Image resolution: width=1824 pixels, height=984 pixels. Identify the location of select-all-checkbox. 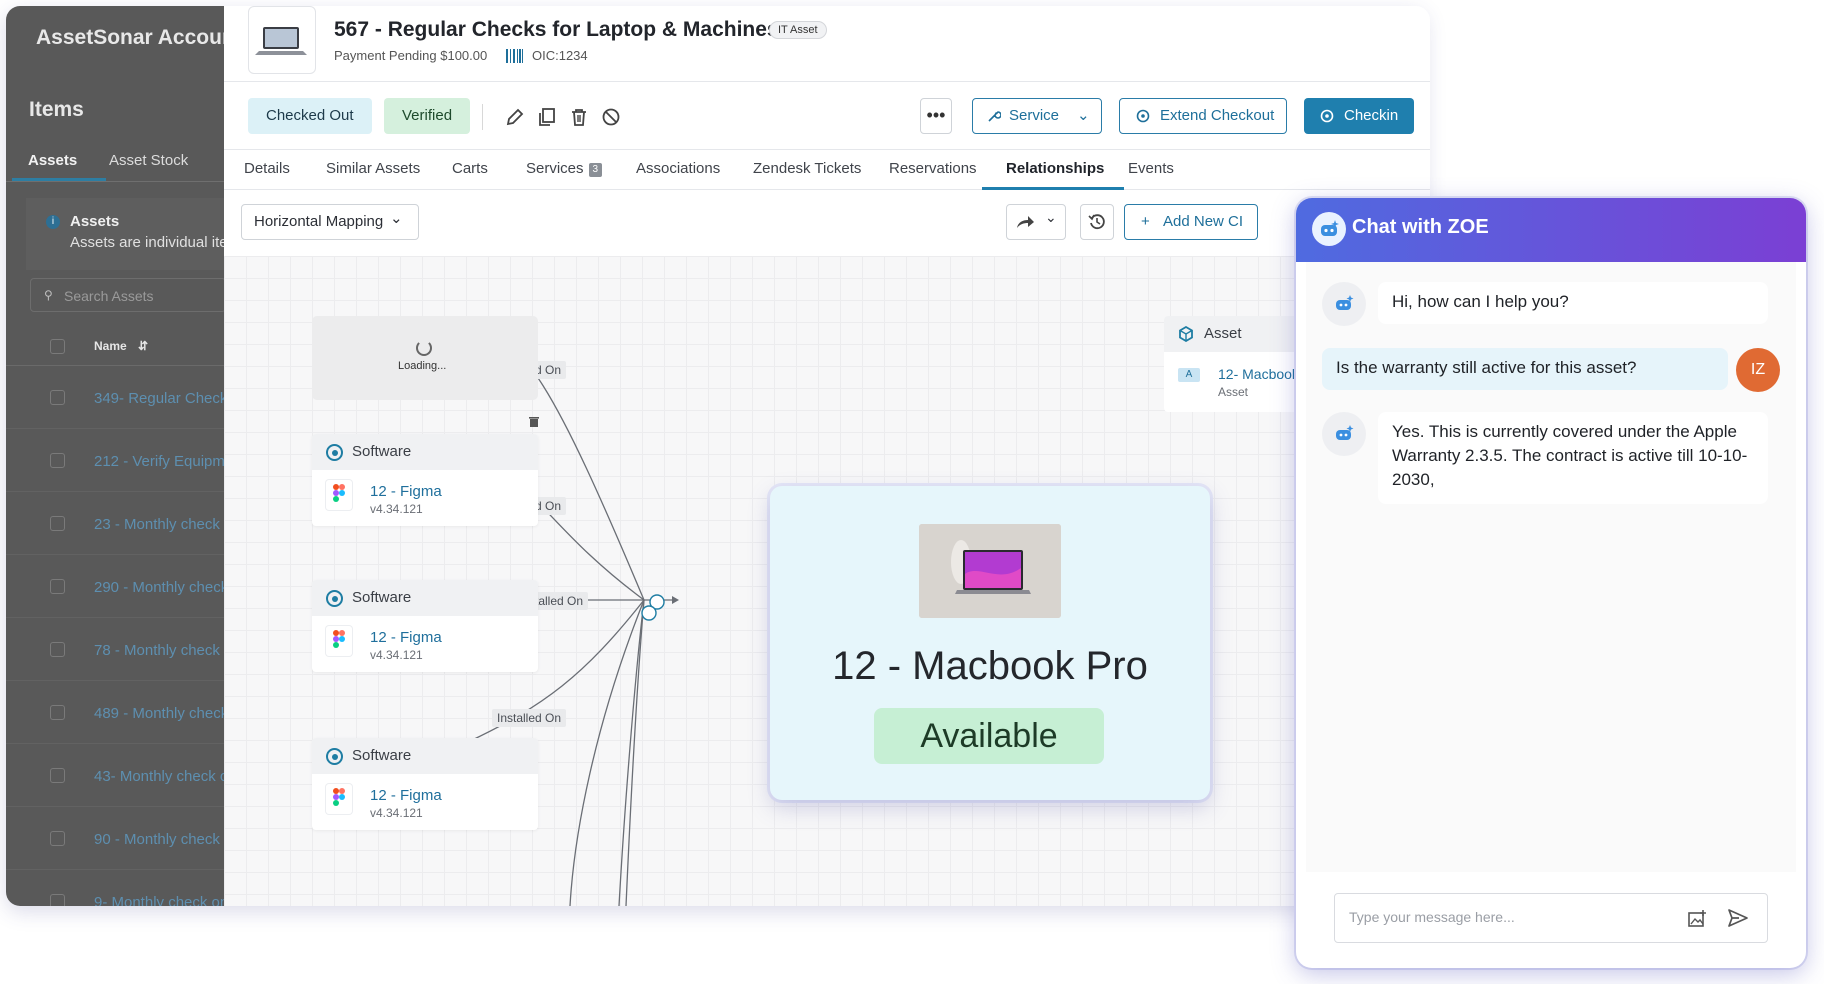
(57, 346).